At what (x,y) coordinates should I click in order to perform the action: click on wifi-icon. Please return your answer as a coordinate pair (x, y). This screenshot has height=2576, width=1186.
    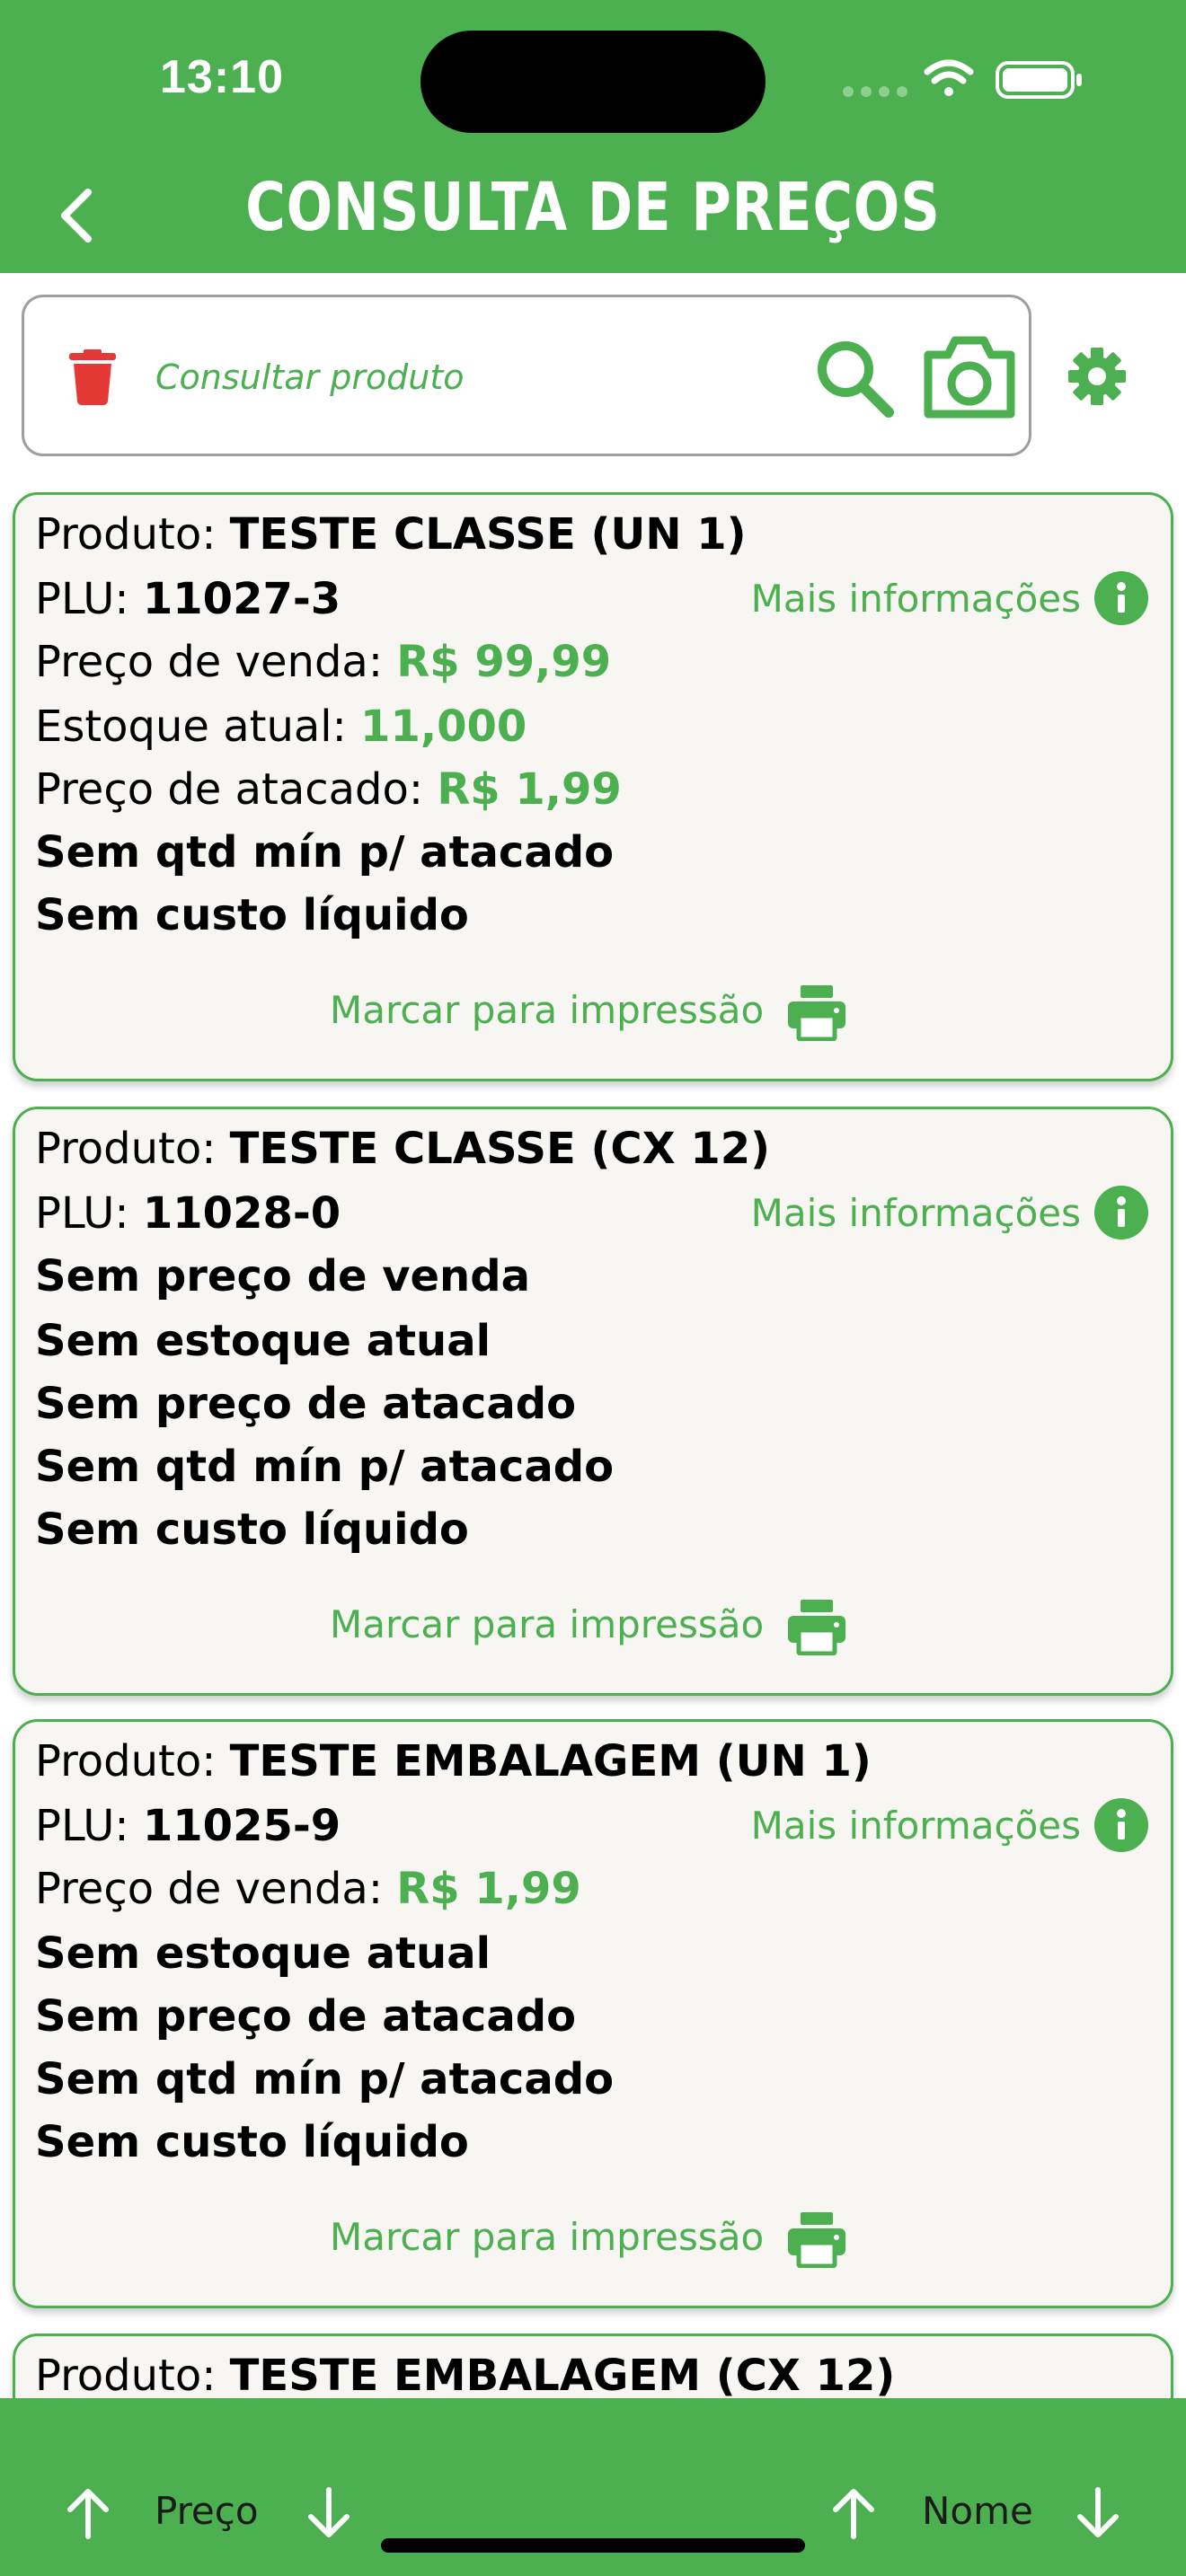
    Looking at the image, I should click on (949, 77).